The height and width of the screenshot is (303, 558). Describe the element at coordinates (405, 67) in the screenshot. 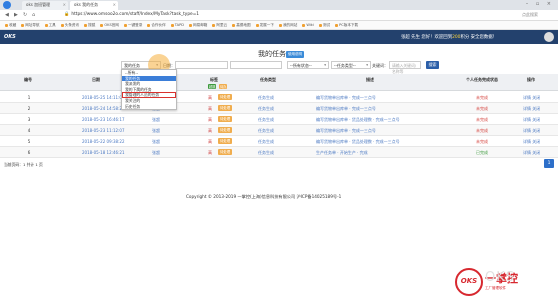

I see `keyword-input: 请输入关键词/名称等` at that location.